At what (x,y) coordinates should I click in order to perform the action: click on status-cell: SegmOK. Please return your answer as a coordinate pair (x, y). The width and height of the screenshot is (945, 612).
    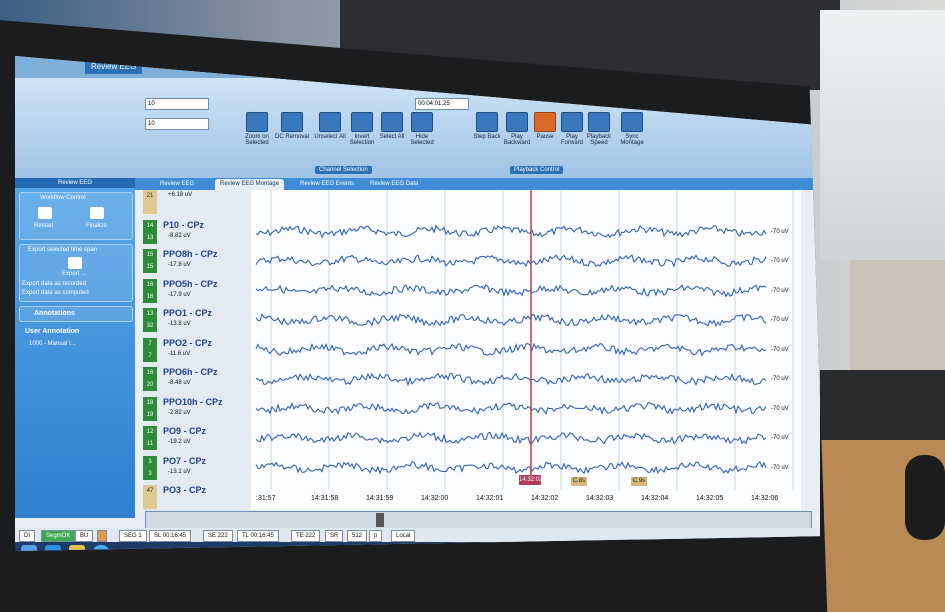
    Looking at the image, I should click on (58, 536).